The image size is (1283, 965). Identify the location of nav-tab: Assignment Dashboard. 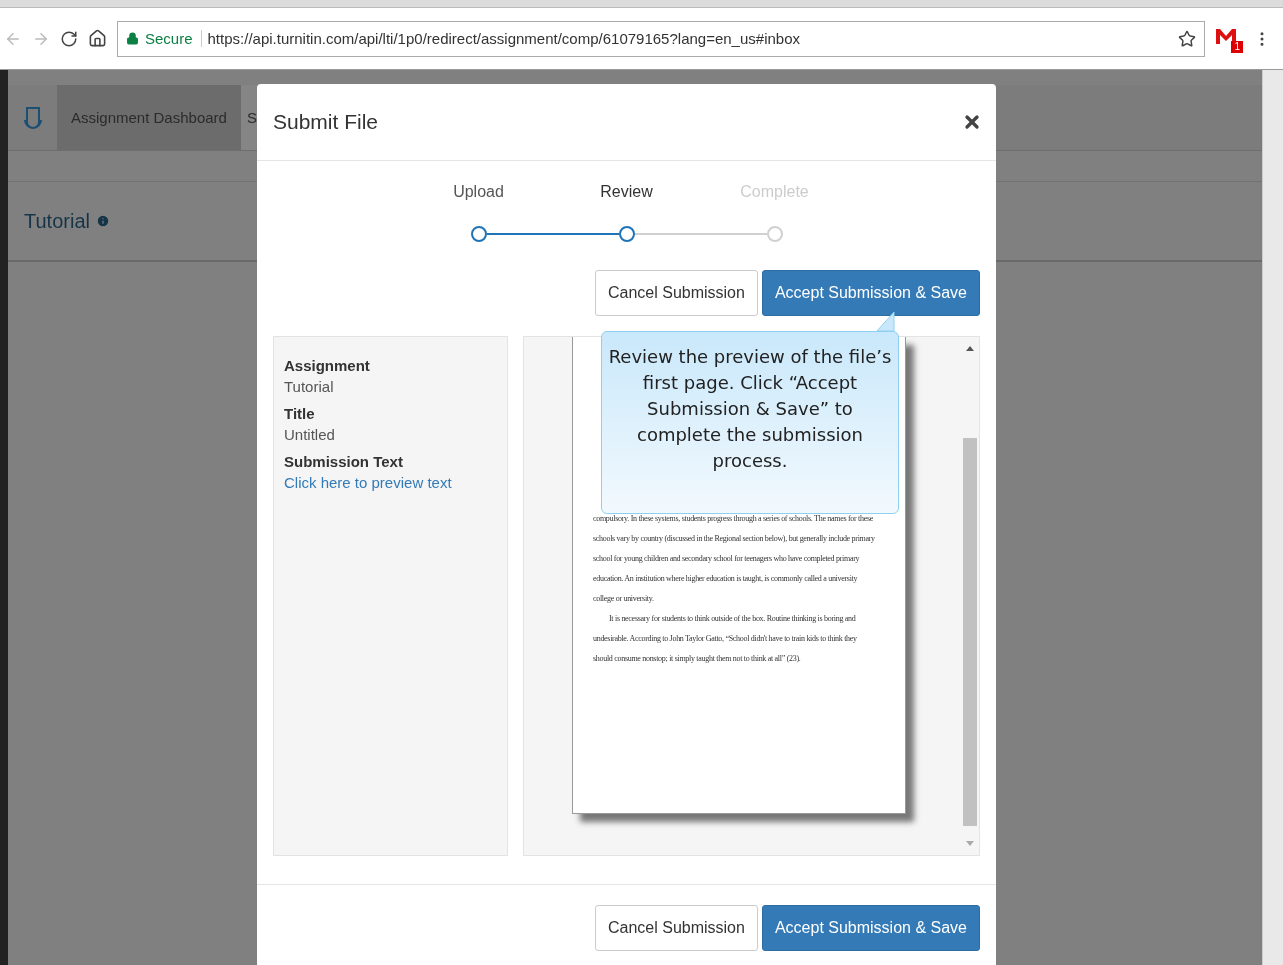
(149, 117).